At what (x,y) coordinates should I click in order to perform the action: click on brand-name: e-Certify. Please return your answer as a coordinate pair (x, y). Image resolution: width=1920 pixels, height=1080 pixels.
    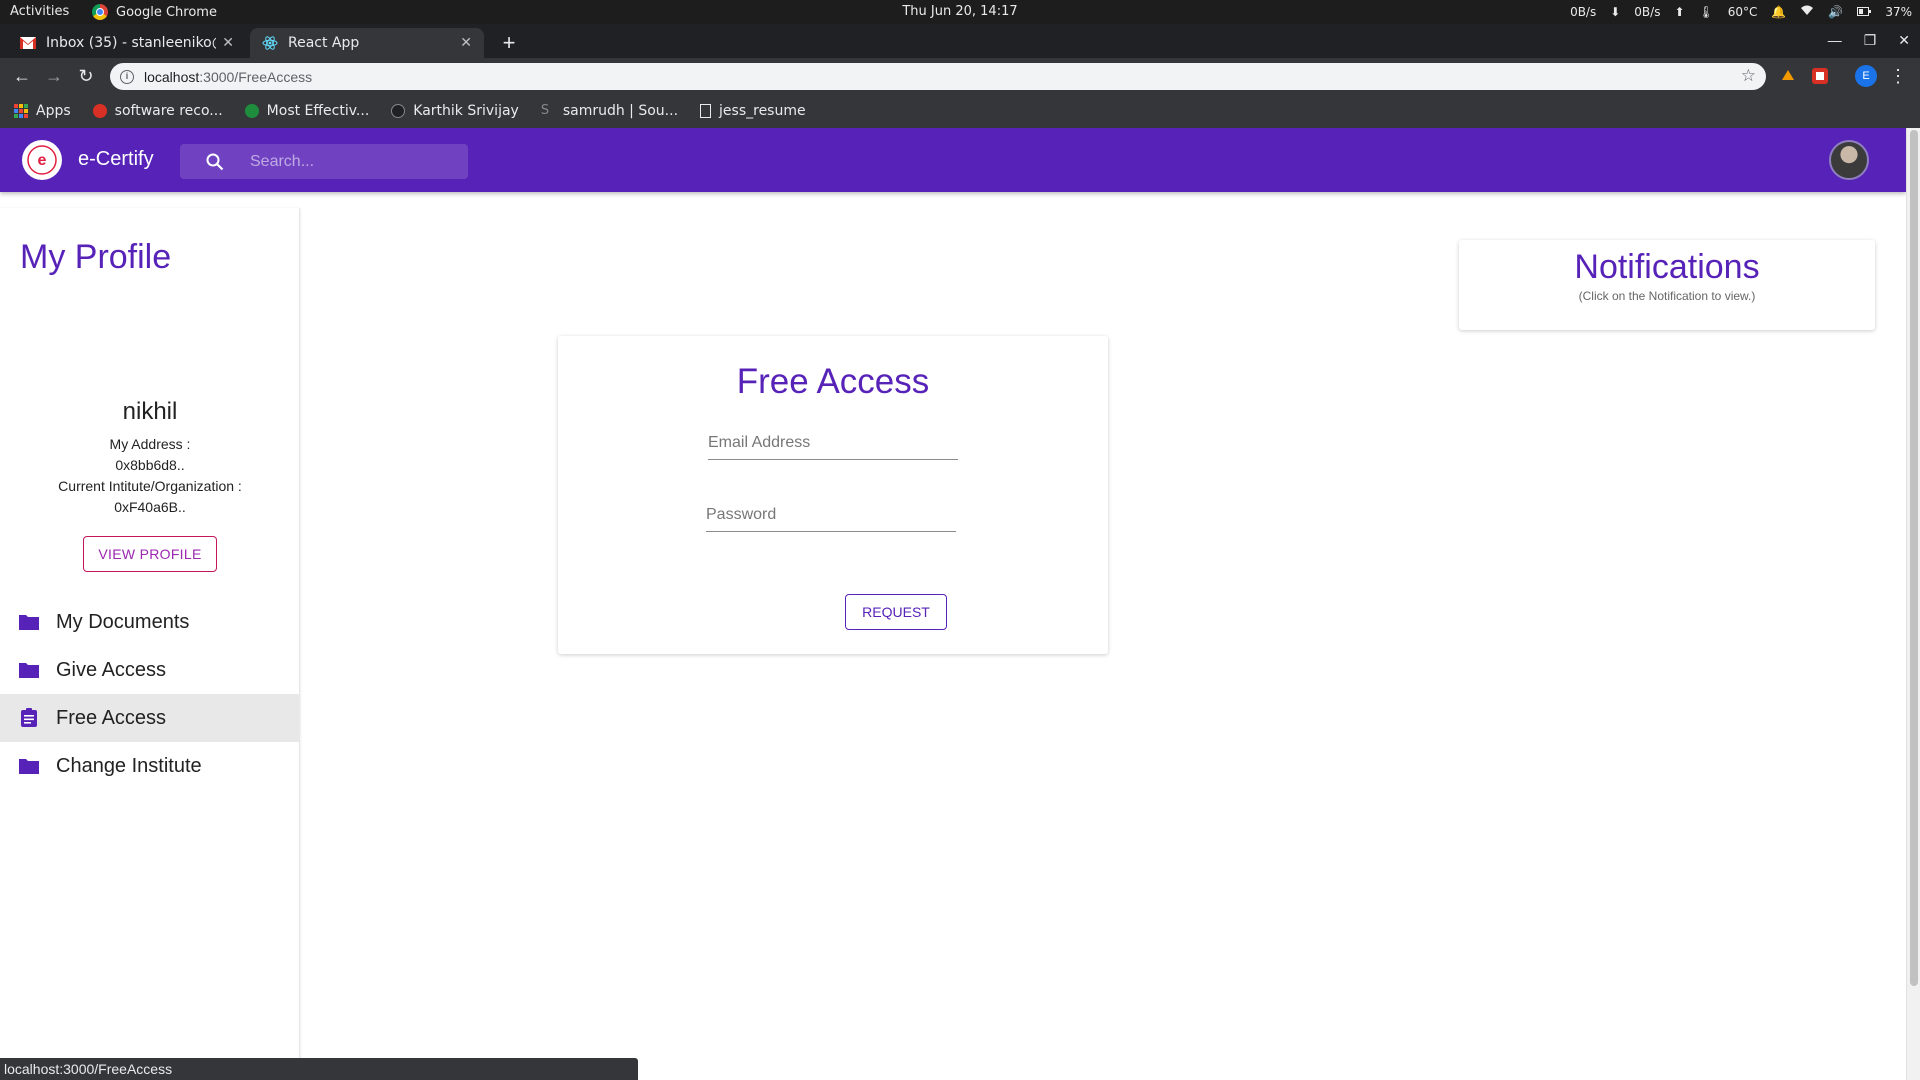
    Looking at the image, I should click on (116, 159).